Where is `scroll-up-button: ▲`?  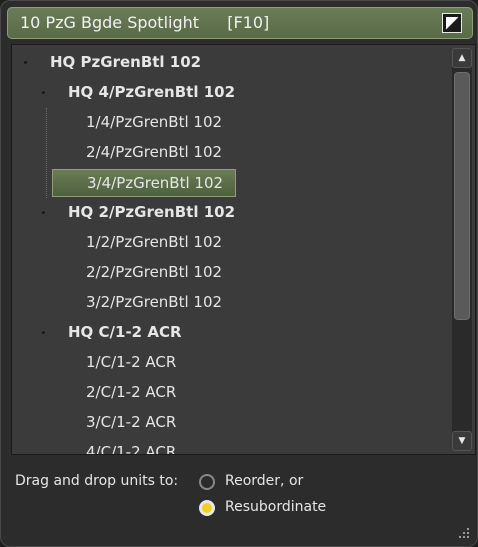 scroll-up-button: ▲ is located at coordinates (462, 58).